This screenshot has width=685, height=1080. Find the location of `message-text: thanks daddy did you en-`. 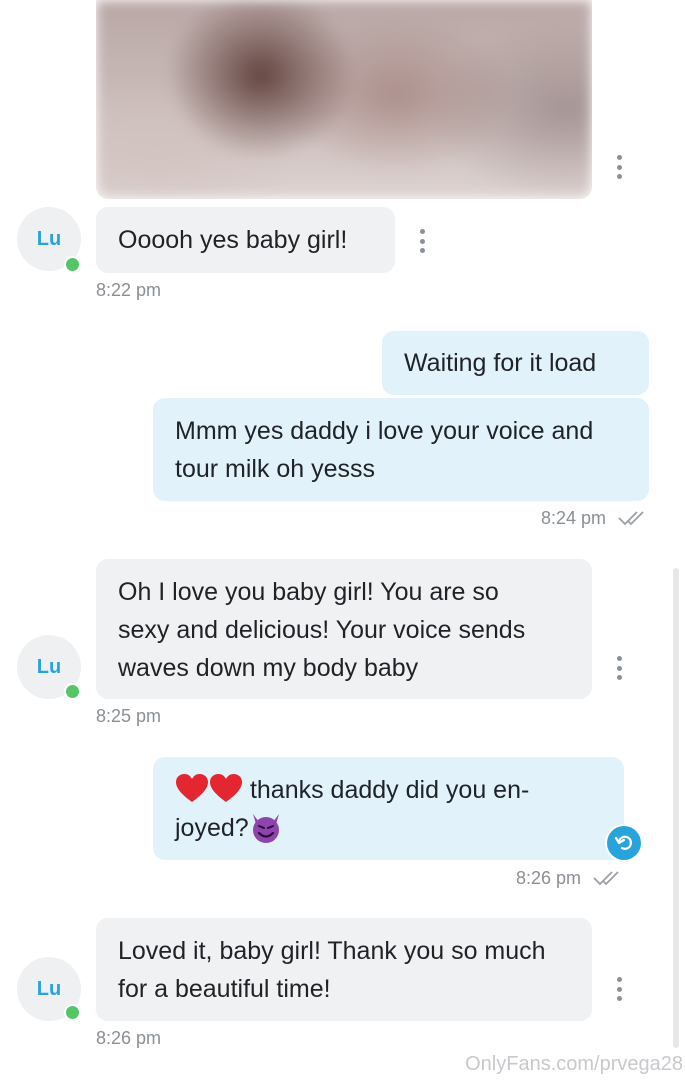

message-text: thanks daddy did you en- is located at coordinates (389, 790).